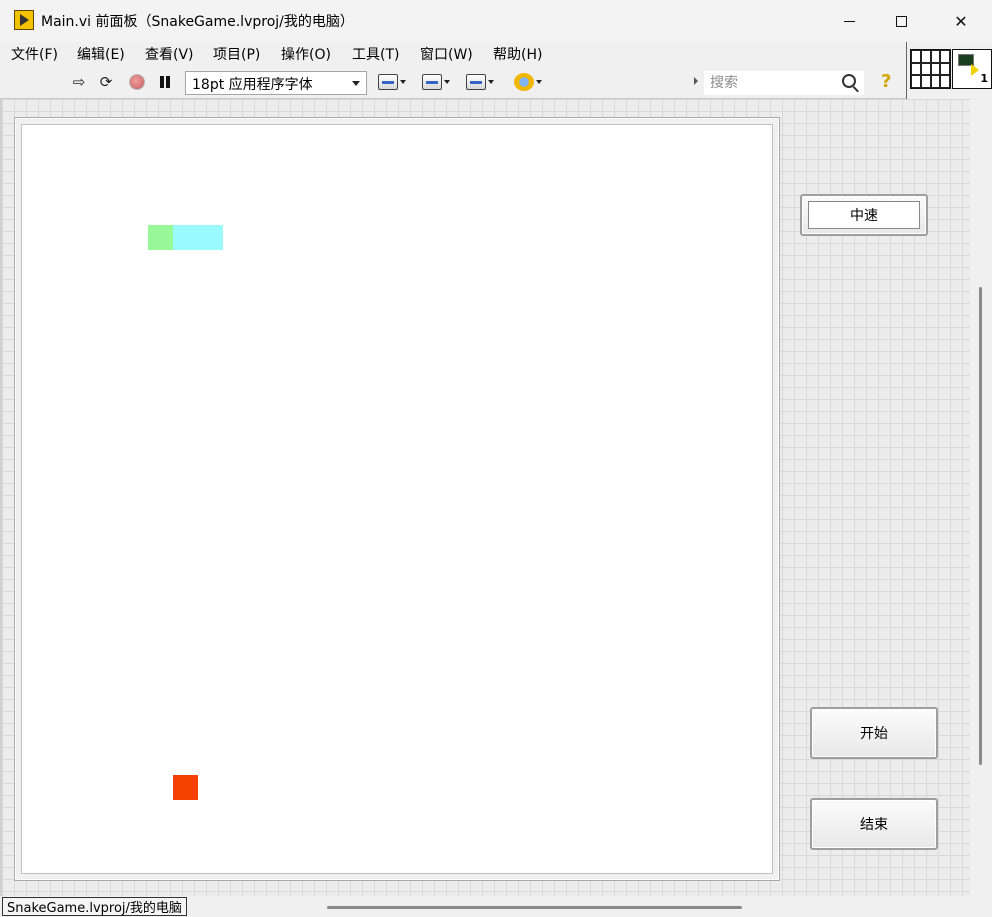 This screenshot has width=992, height=917. I want to click on font-select: 18pt 应用程序字体, so click(276, 83).